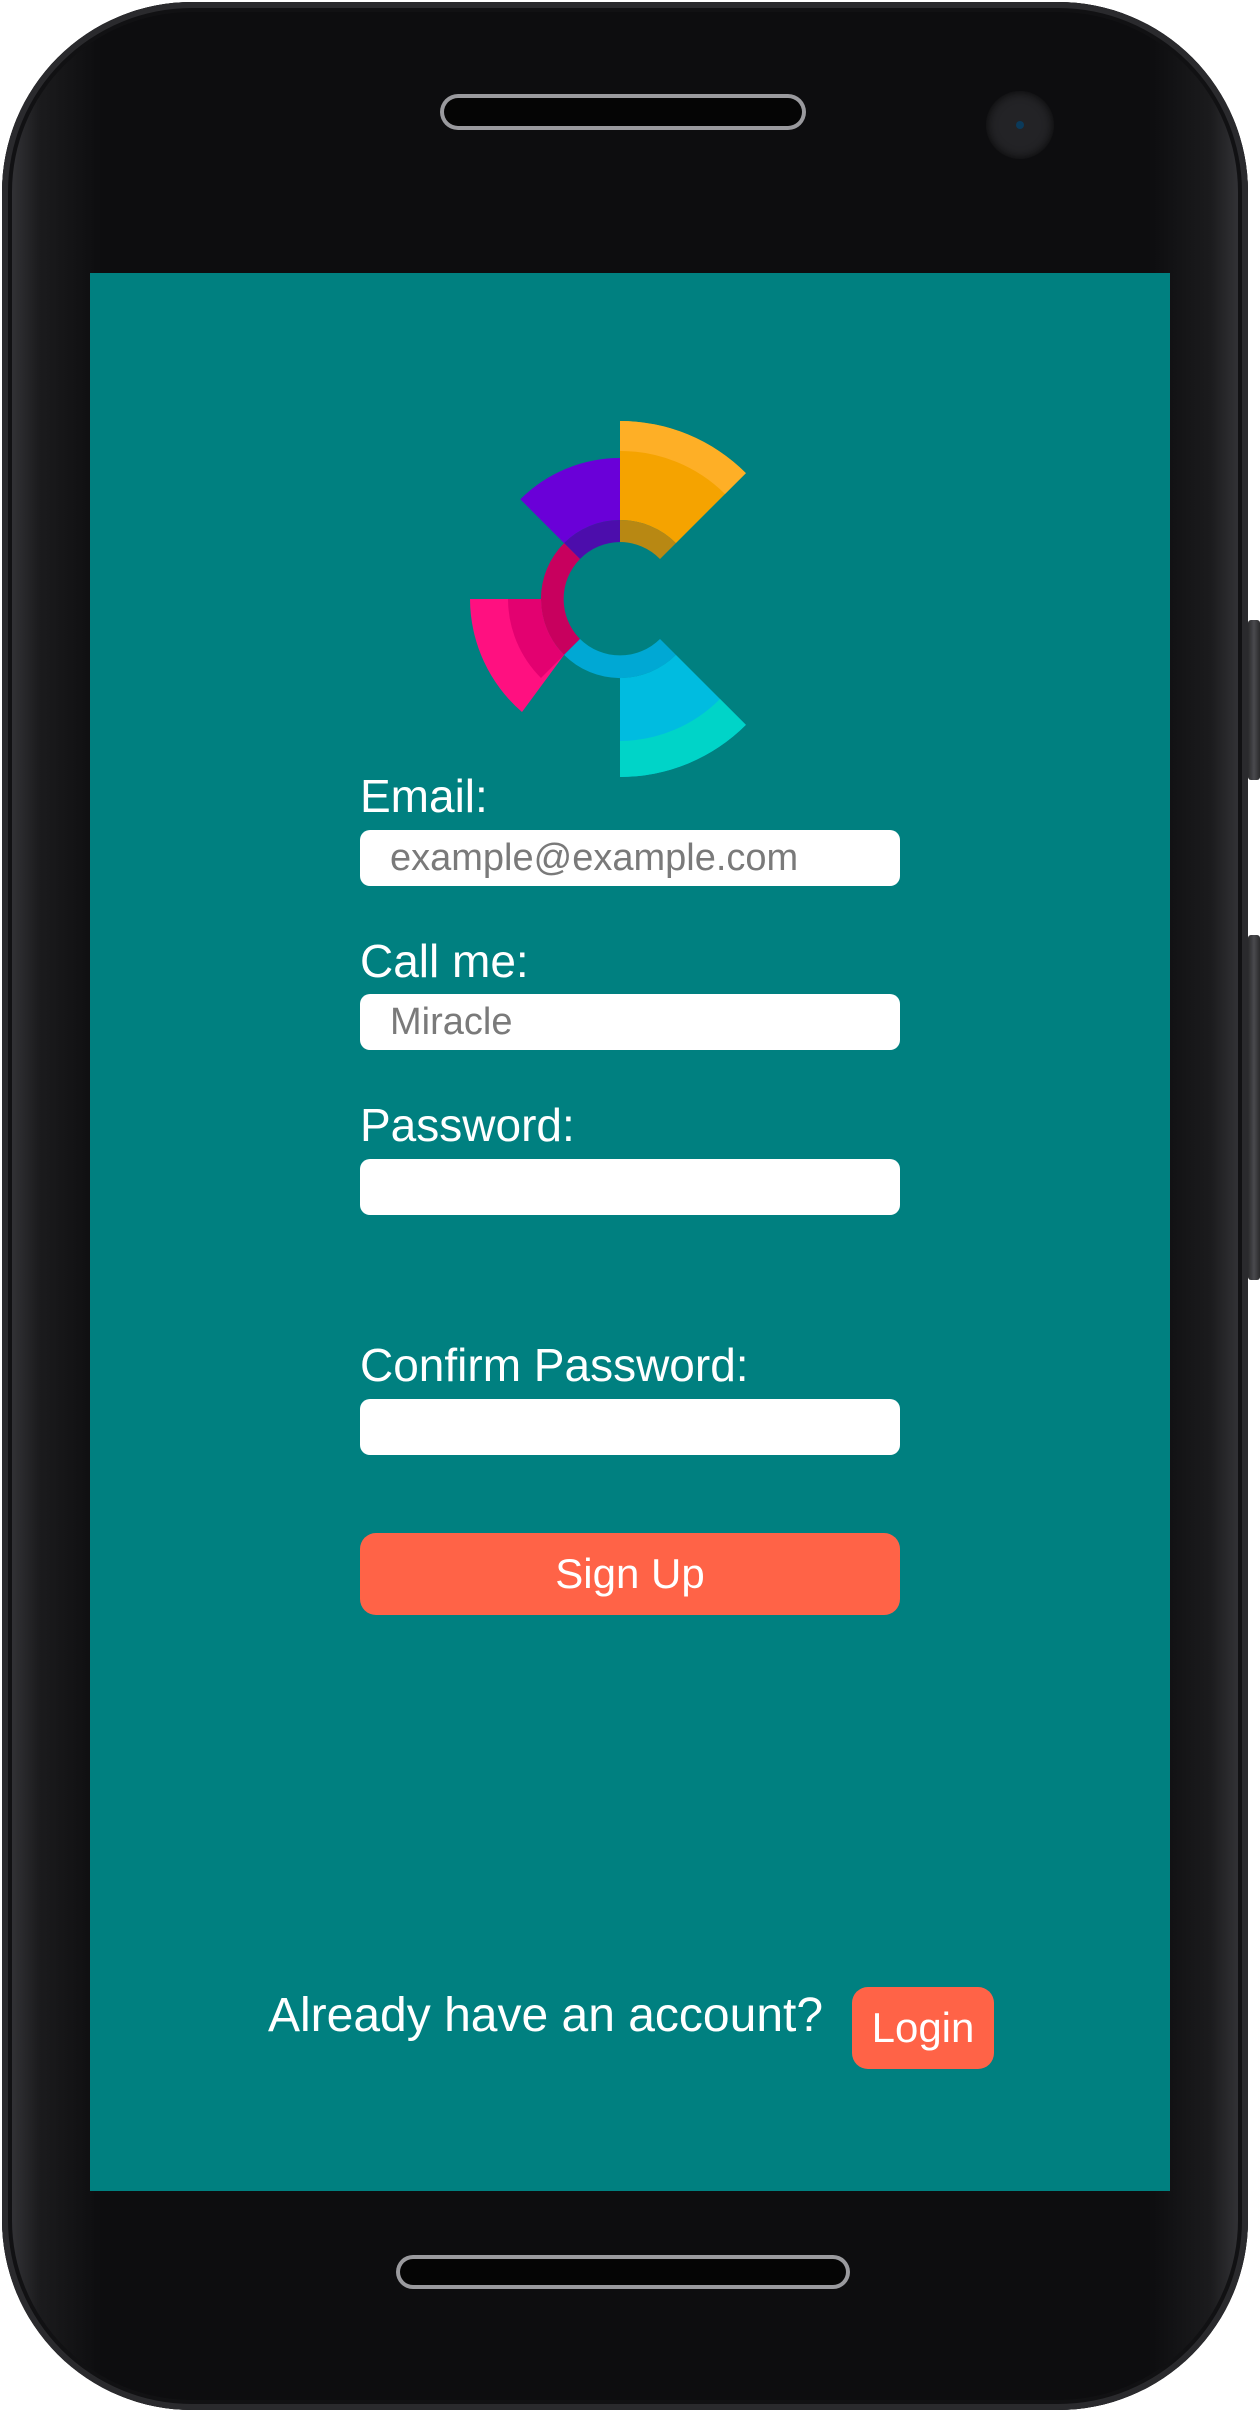  What do you see at coordinates (554, 1365) in the screenshot?
I see `confirm-password-label: Confirm Password:` at bounding box center [554, 1365].